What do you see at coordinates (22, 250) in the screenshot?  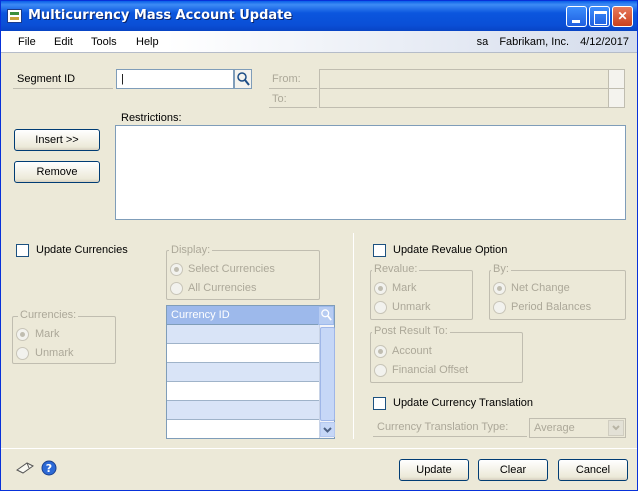 I see `update-currencies-checkbox` at bounding box center [22, 250].